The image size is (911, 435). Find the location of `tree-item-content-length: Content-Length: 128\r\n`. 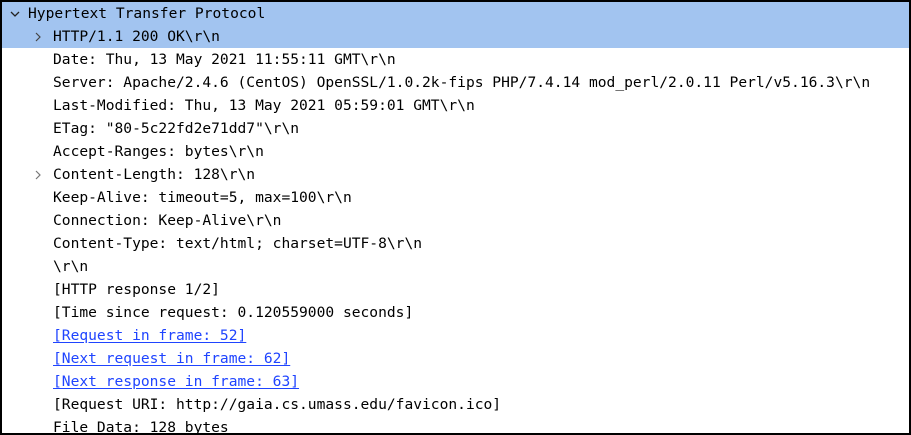

tree-item-content-length: Content-Length: 128\r\n is located at coordinates (455, 174).